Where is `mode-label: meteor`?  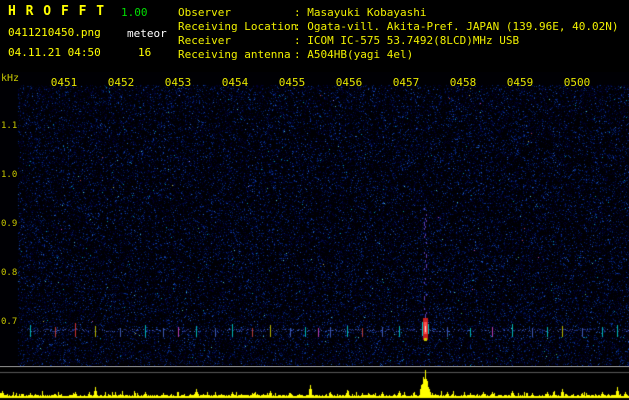
mode-label: meteor is located at coordinates (147, 33).